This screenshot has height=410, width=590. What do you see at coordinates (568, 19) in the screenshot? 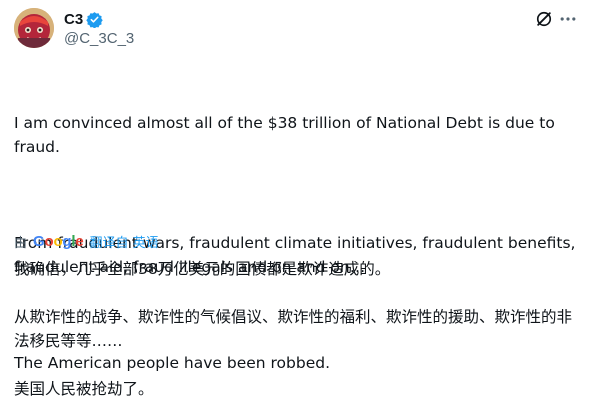
I see `more-options-icon` at bounding box center [568, 19].